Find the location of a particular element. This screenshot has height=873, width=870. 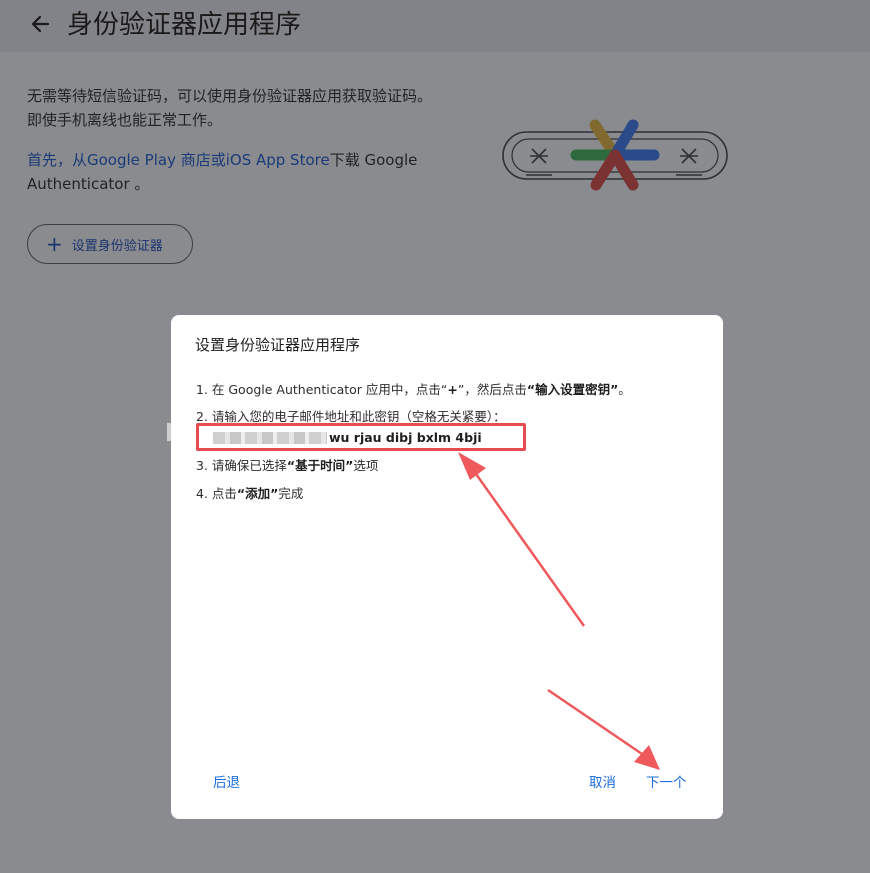

cancel-button: 取消 is located at coordinates (602, 783).